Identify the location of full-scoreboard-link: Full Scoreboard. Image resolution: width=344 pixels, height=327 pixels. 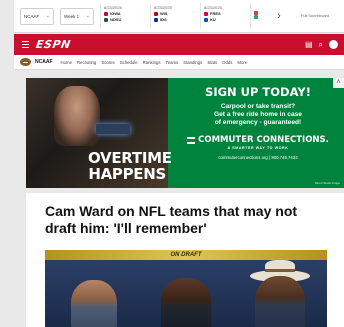
(315, 16).